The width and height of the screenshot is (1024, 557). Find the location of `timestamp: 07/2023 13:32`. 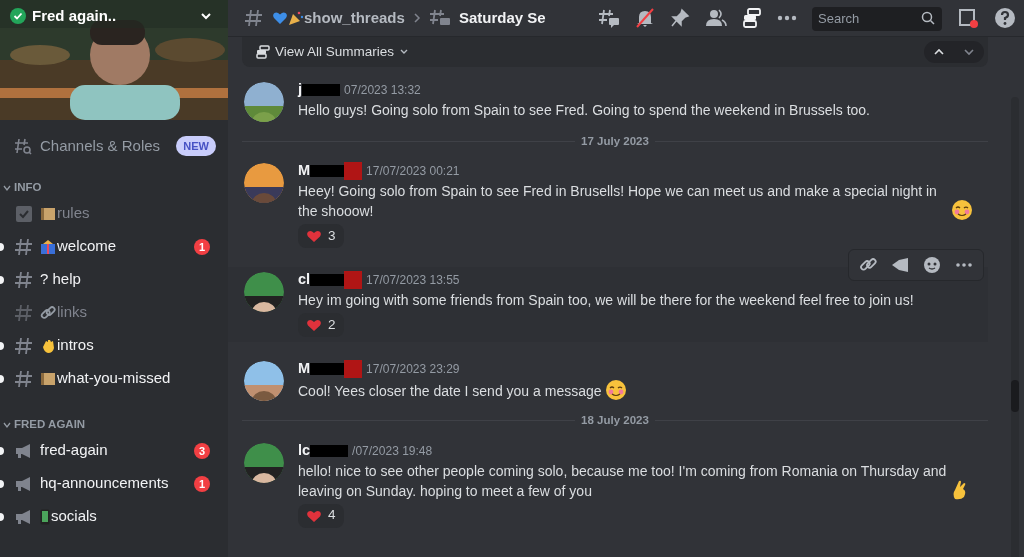

timestamp: 07/2023 13:32 is located at coordinates (382, 90).